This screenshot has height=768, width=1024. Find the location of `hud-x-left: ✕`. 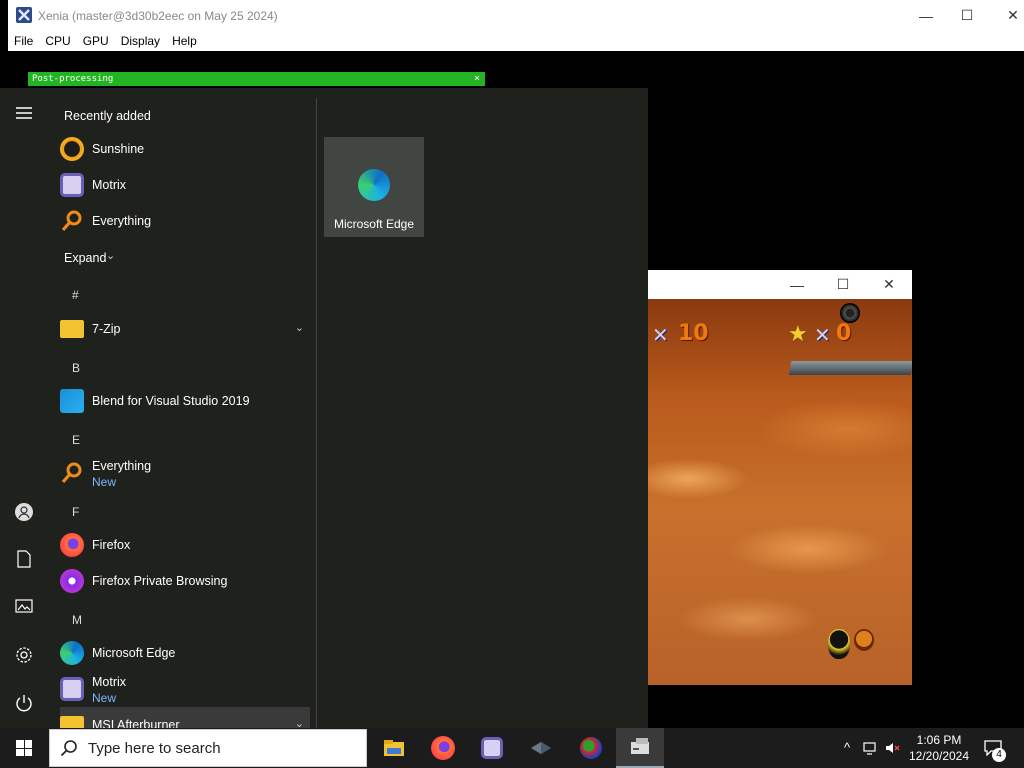

hud-x-left: ✕ is located at coordinates (660, 335).